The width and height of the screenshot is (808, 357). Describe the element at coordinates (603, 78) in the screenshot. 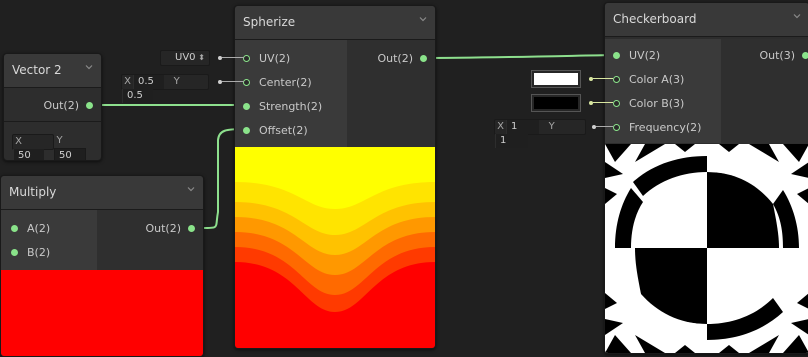

I see `color-a-link-line` at that location.